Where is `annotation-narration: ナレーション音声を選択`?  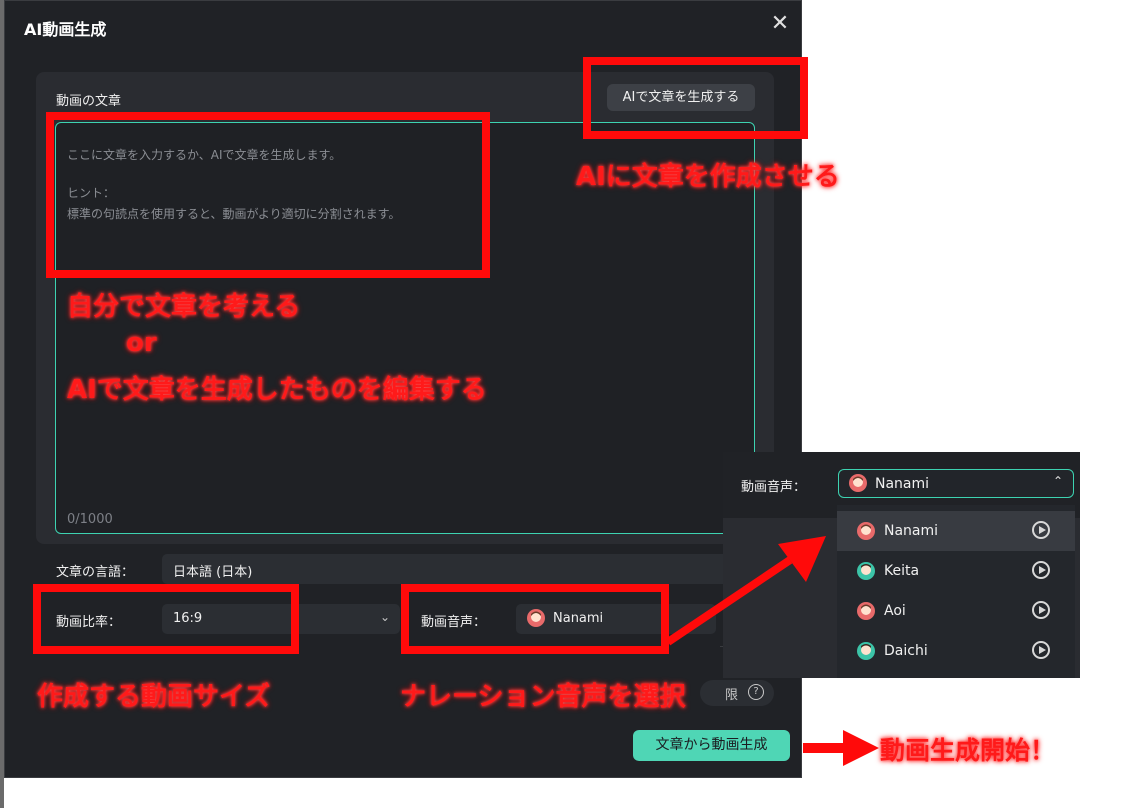
annotation-narration: ナレーション音声を選択 is located at coordinates (543, 697).